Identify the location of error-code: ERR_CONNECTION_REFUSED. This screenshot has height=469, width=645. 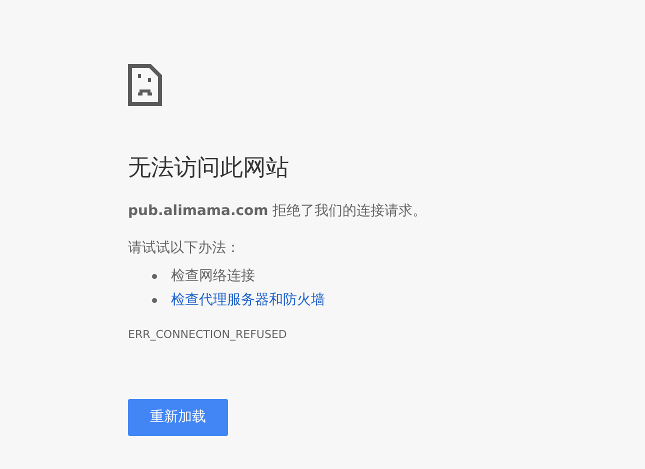
(207, 334).